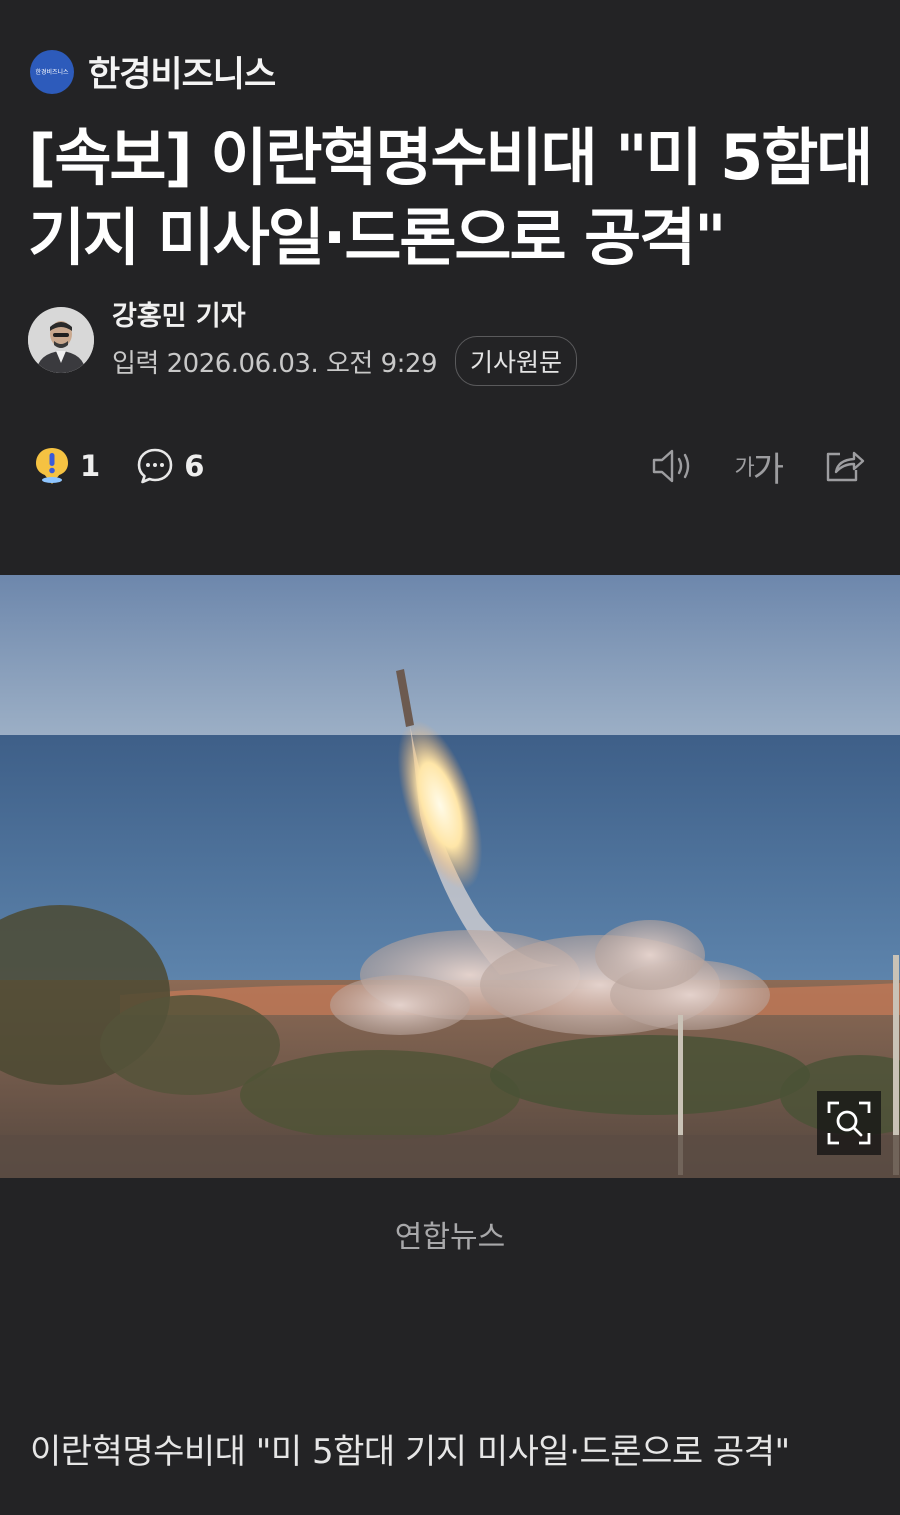 The width and height of the screenshot is (900, 1515). I want to click on reporter-info: 강홍민 기자 입력 2026.06.03. 오전 9:29 기사원문, so click(303, 340).